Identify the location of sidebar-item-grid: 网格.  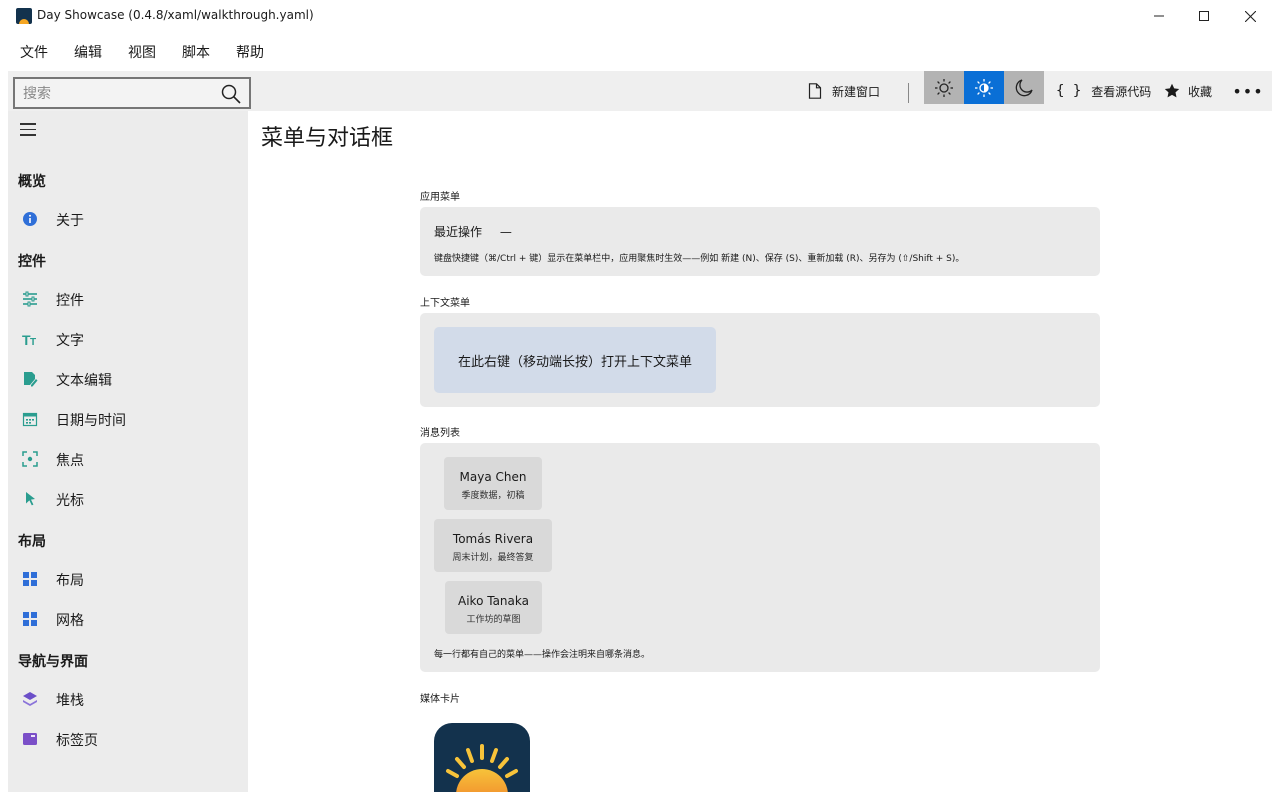
(128, 619).